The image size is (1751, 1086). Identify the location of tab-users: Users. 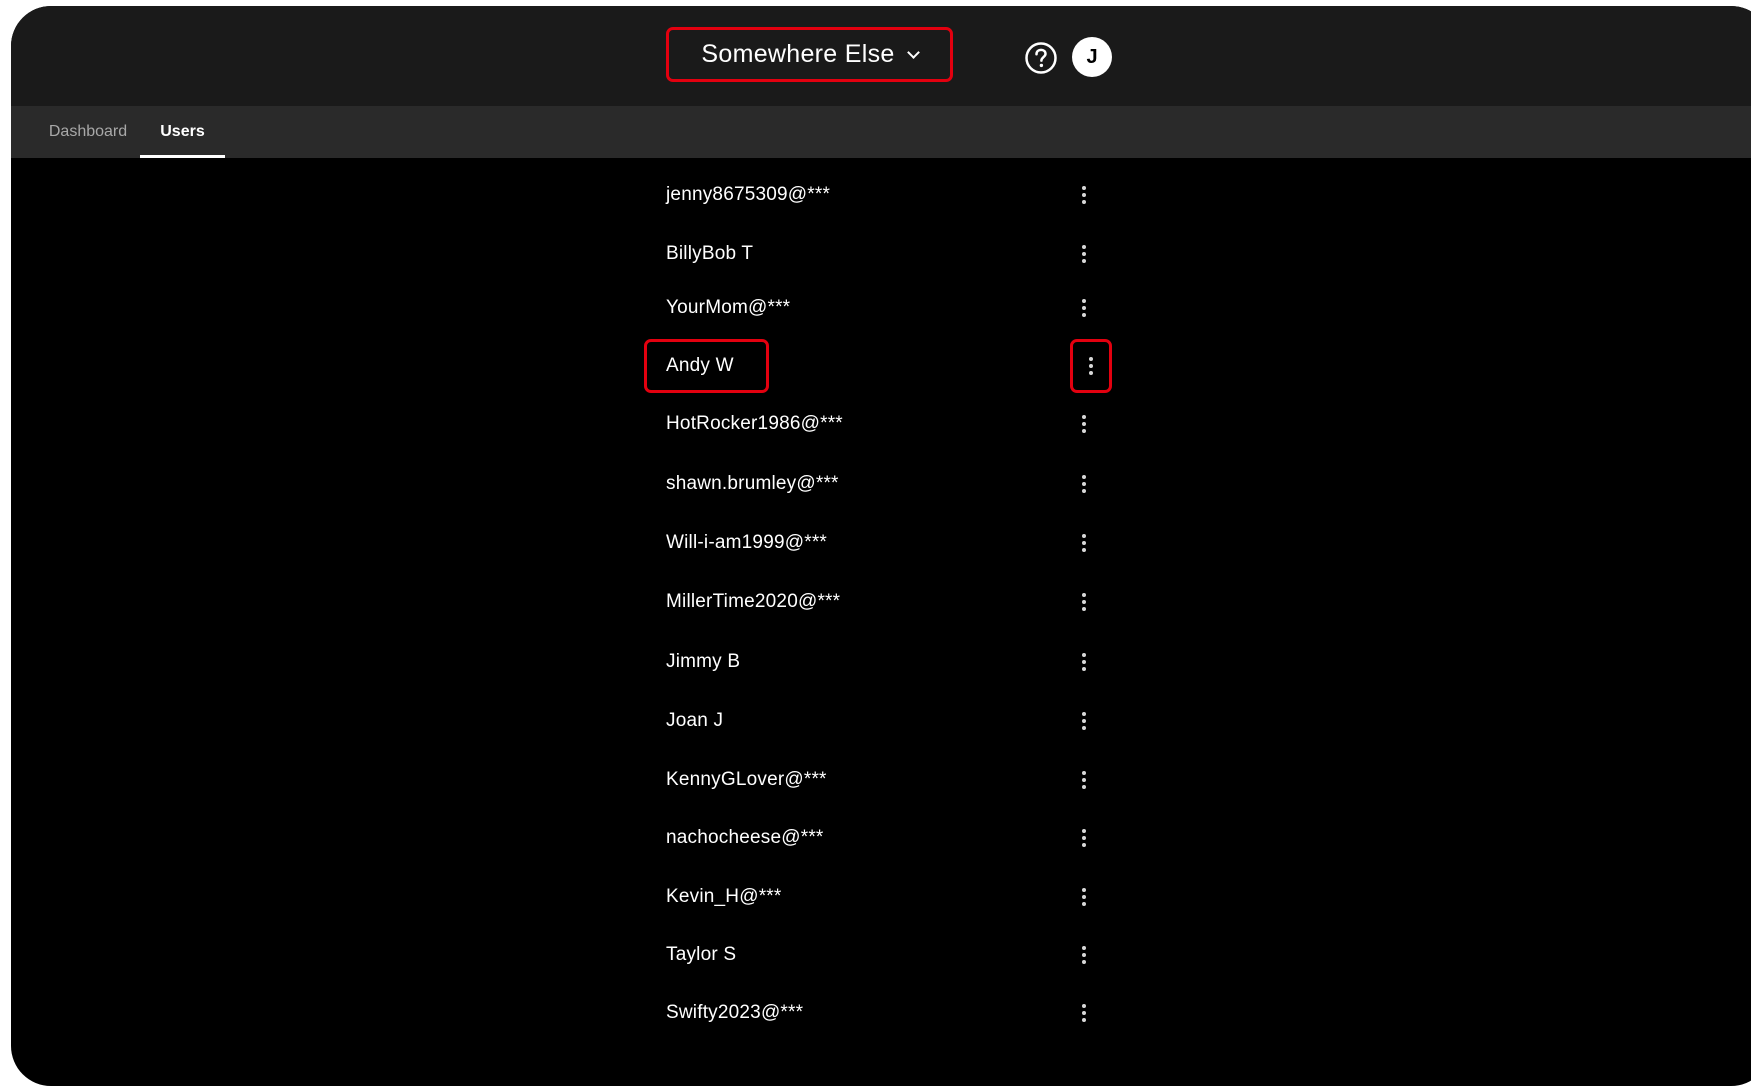
(182, 132).